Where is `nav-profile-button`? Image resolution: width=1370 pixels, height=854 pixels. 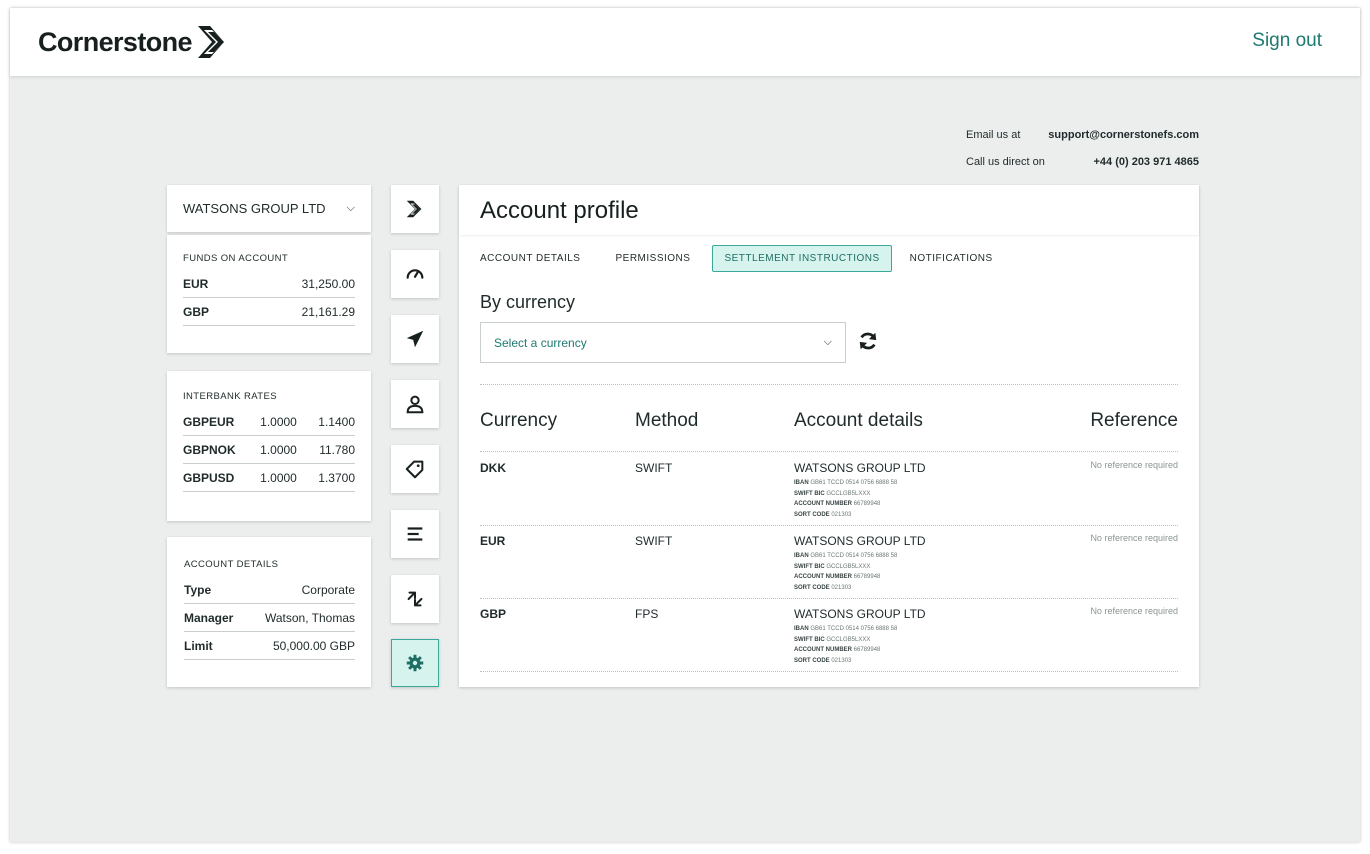 nav-profile-button is located at coordinates (415, 404).